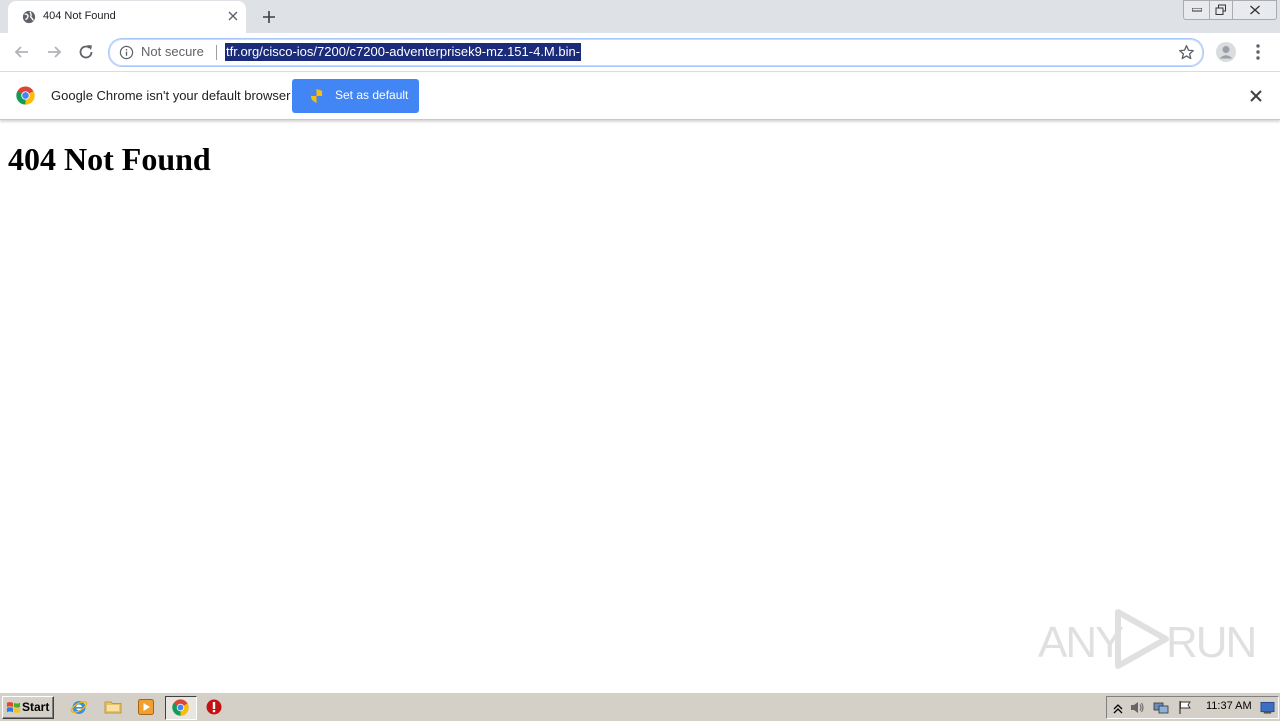  What do you see at coordinates (36, 707) in the screenshot?
I see `start-label: Start` at bounding box center [36, 707].